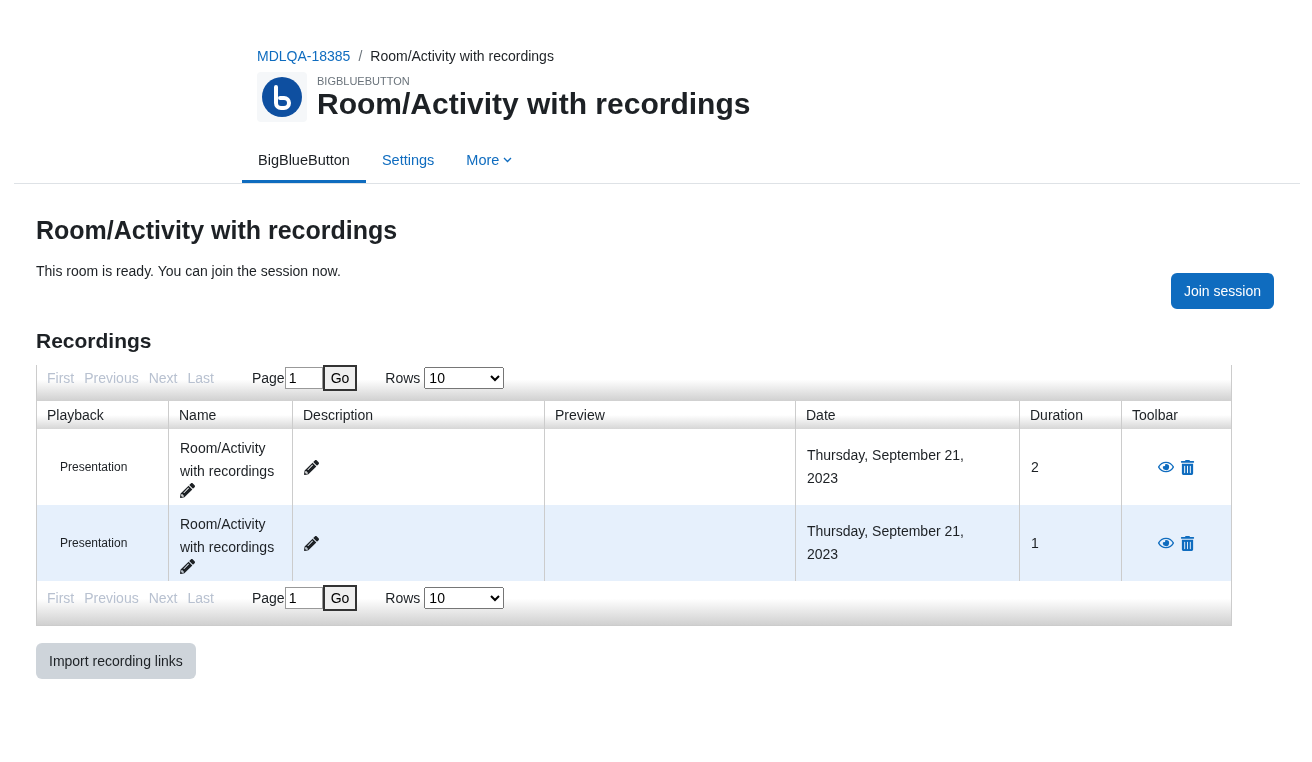  I want to click on breadcrumb-link: MDLQA-18385, so click(304, 56).